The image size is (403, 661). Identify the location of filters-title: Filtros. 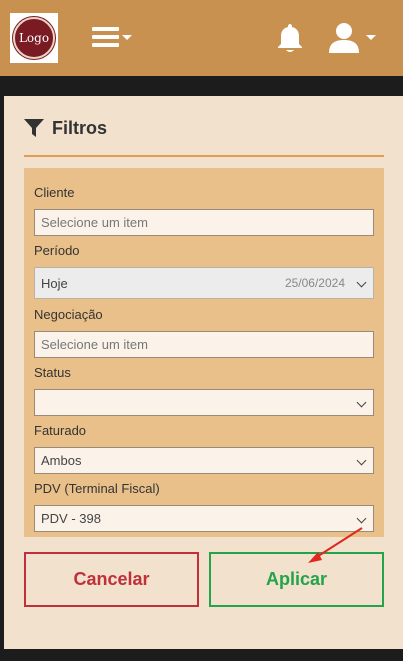
(80, 127).